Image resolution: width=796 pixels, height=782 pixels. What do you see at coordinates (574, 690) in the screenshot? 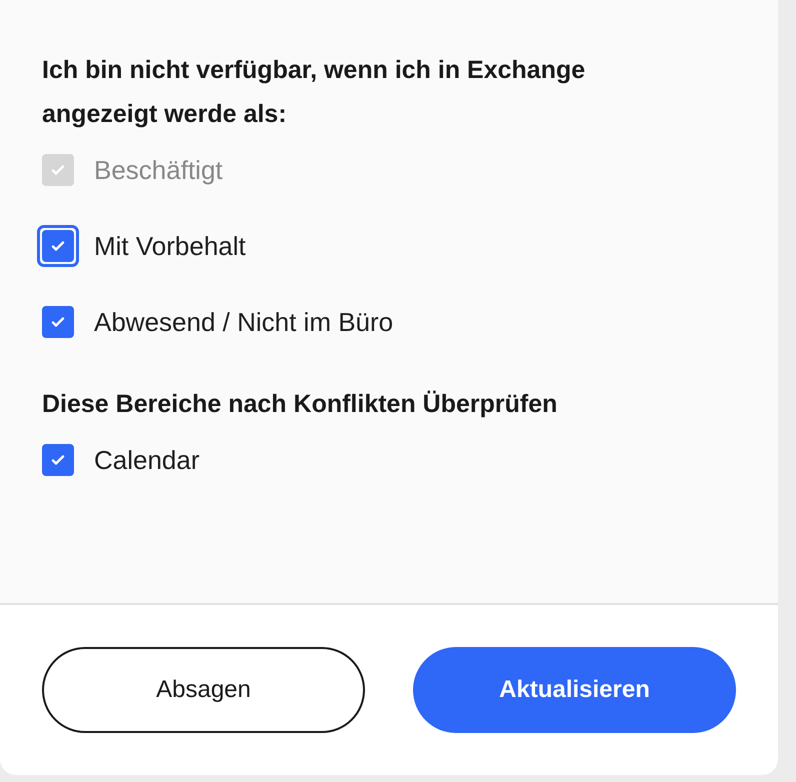
I see `update-button: Aktualisieren` at bounding box center [574, 690].